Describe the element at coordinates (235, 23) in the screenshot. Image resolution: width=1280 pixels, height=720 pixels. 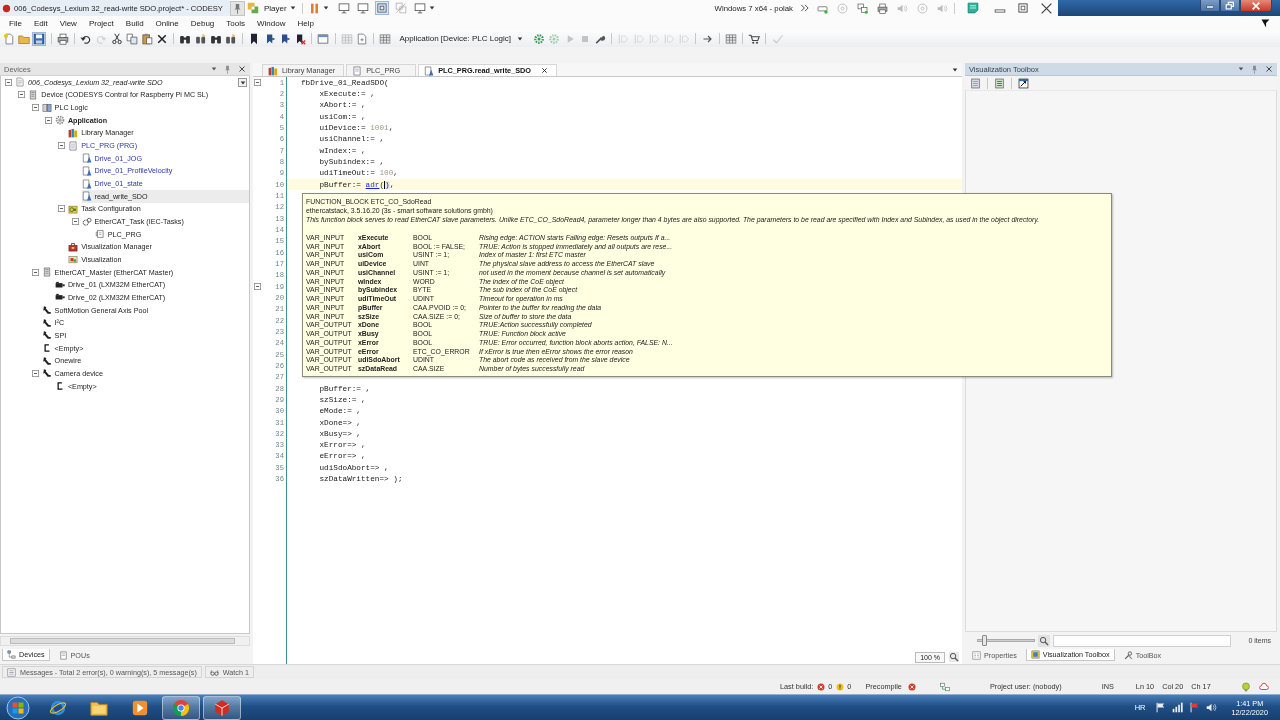
I see `menu-item: Tools` at that location.